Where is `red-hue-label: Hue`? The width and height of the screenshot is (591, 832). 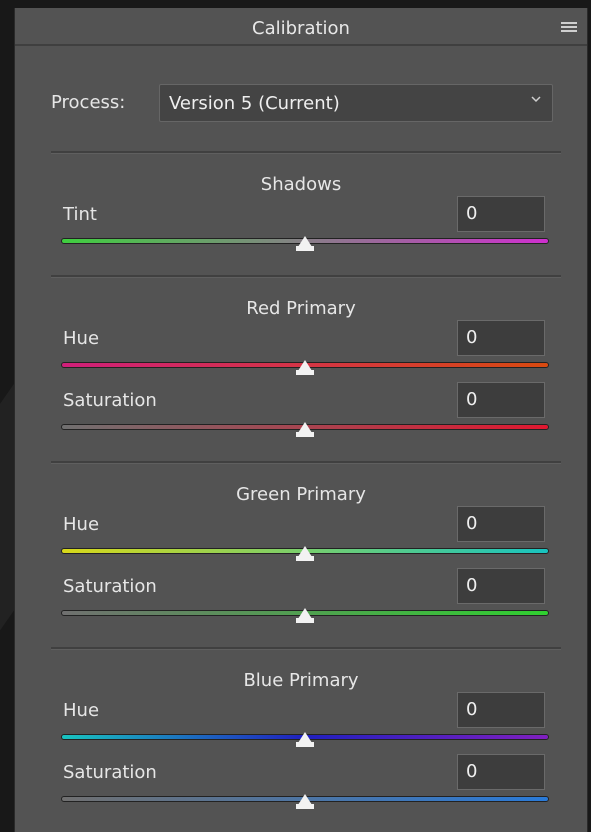 red-hue-label: Hue is located at coordinates (81, 338).